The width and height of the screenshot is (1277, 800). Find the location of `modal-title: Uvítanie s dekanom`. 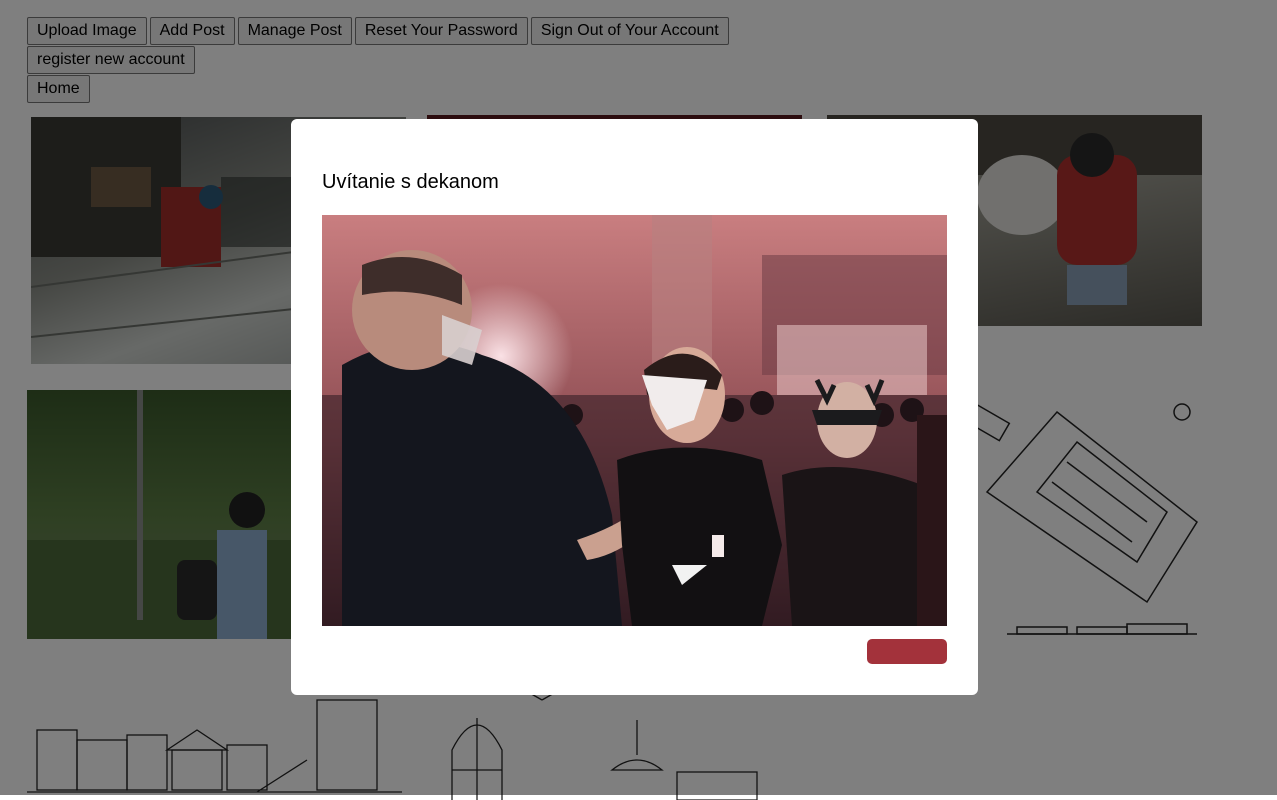

modal-title: Uvítanie s dekanom is located at coordinates (410, 182).